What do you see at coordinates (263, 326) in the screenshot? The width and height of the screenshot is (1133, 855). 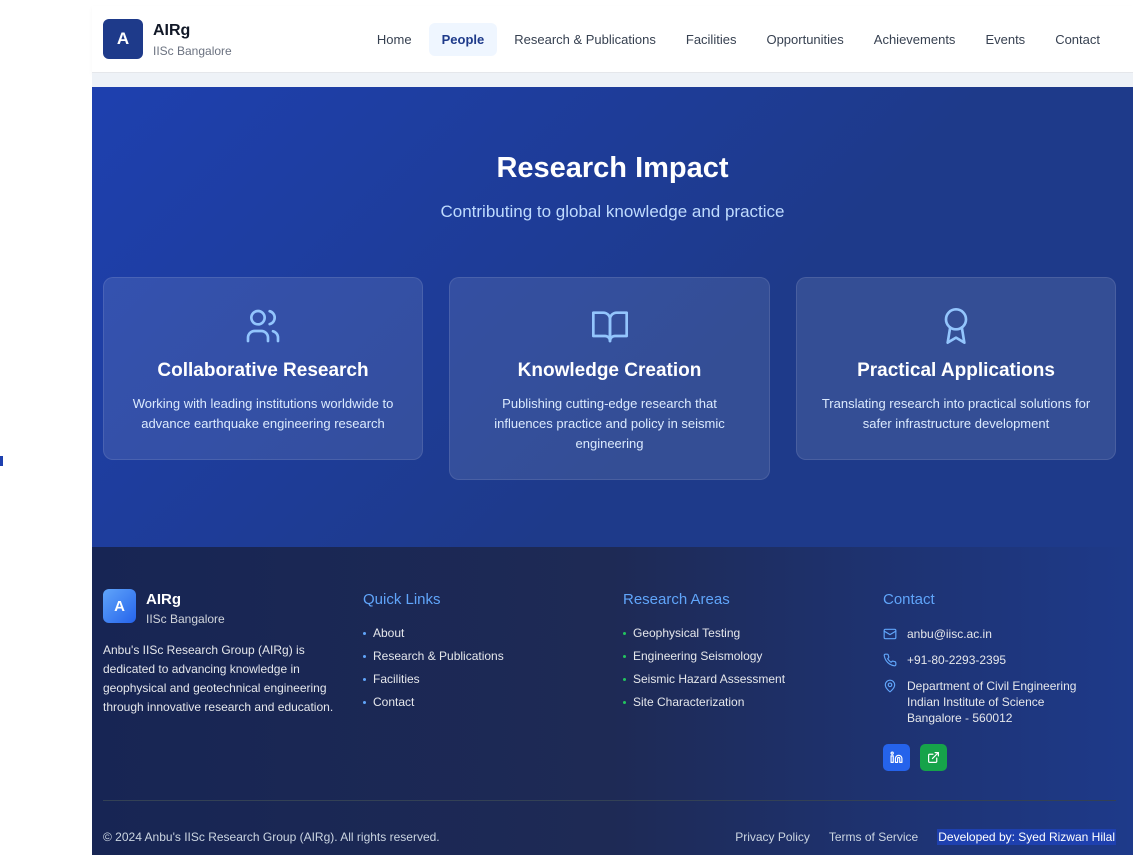 I see `users-icon` at bounding box center [263, 326].